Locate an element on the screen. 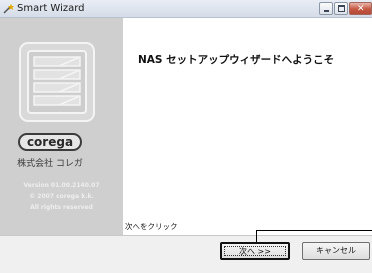  close-button: ✕ is located at coordinates (360, 8).